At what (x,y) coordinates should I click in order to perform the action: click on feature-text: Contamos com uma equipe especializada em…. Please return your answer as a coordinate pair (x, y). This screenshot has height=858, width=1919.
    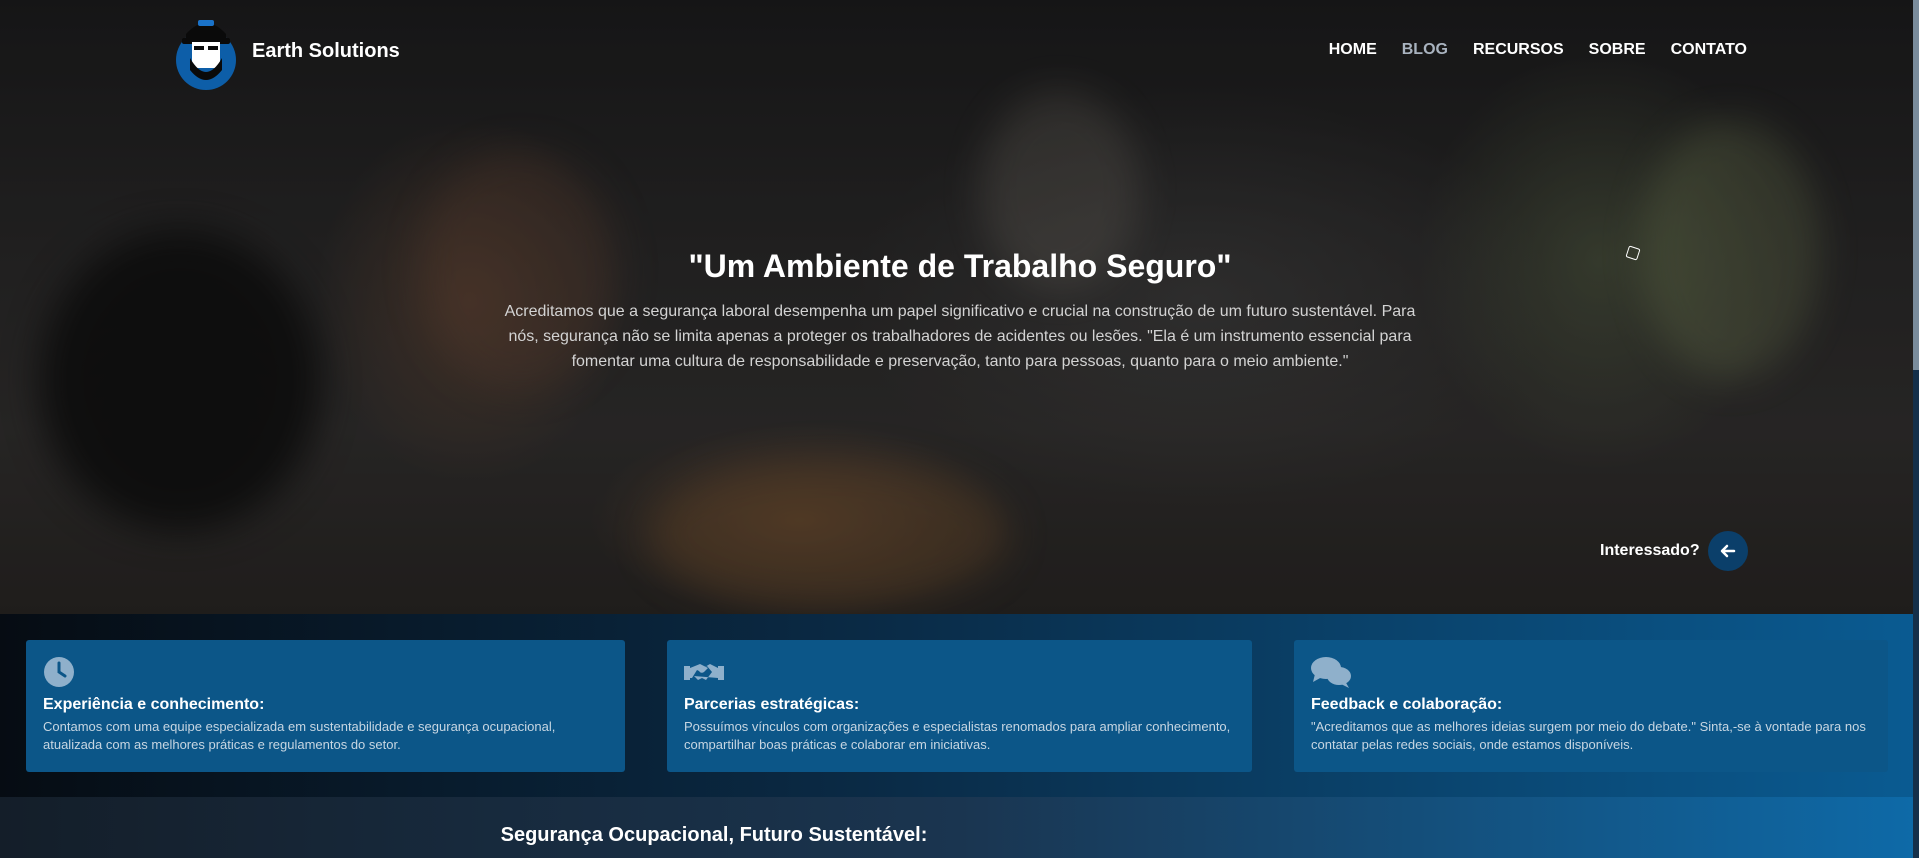
    Looking at the image, I should click on (299, 735).